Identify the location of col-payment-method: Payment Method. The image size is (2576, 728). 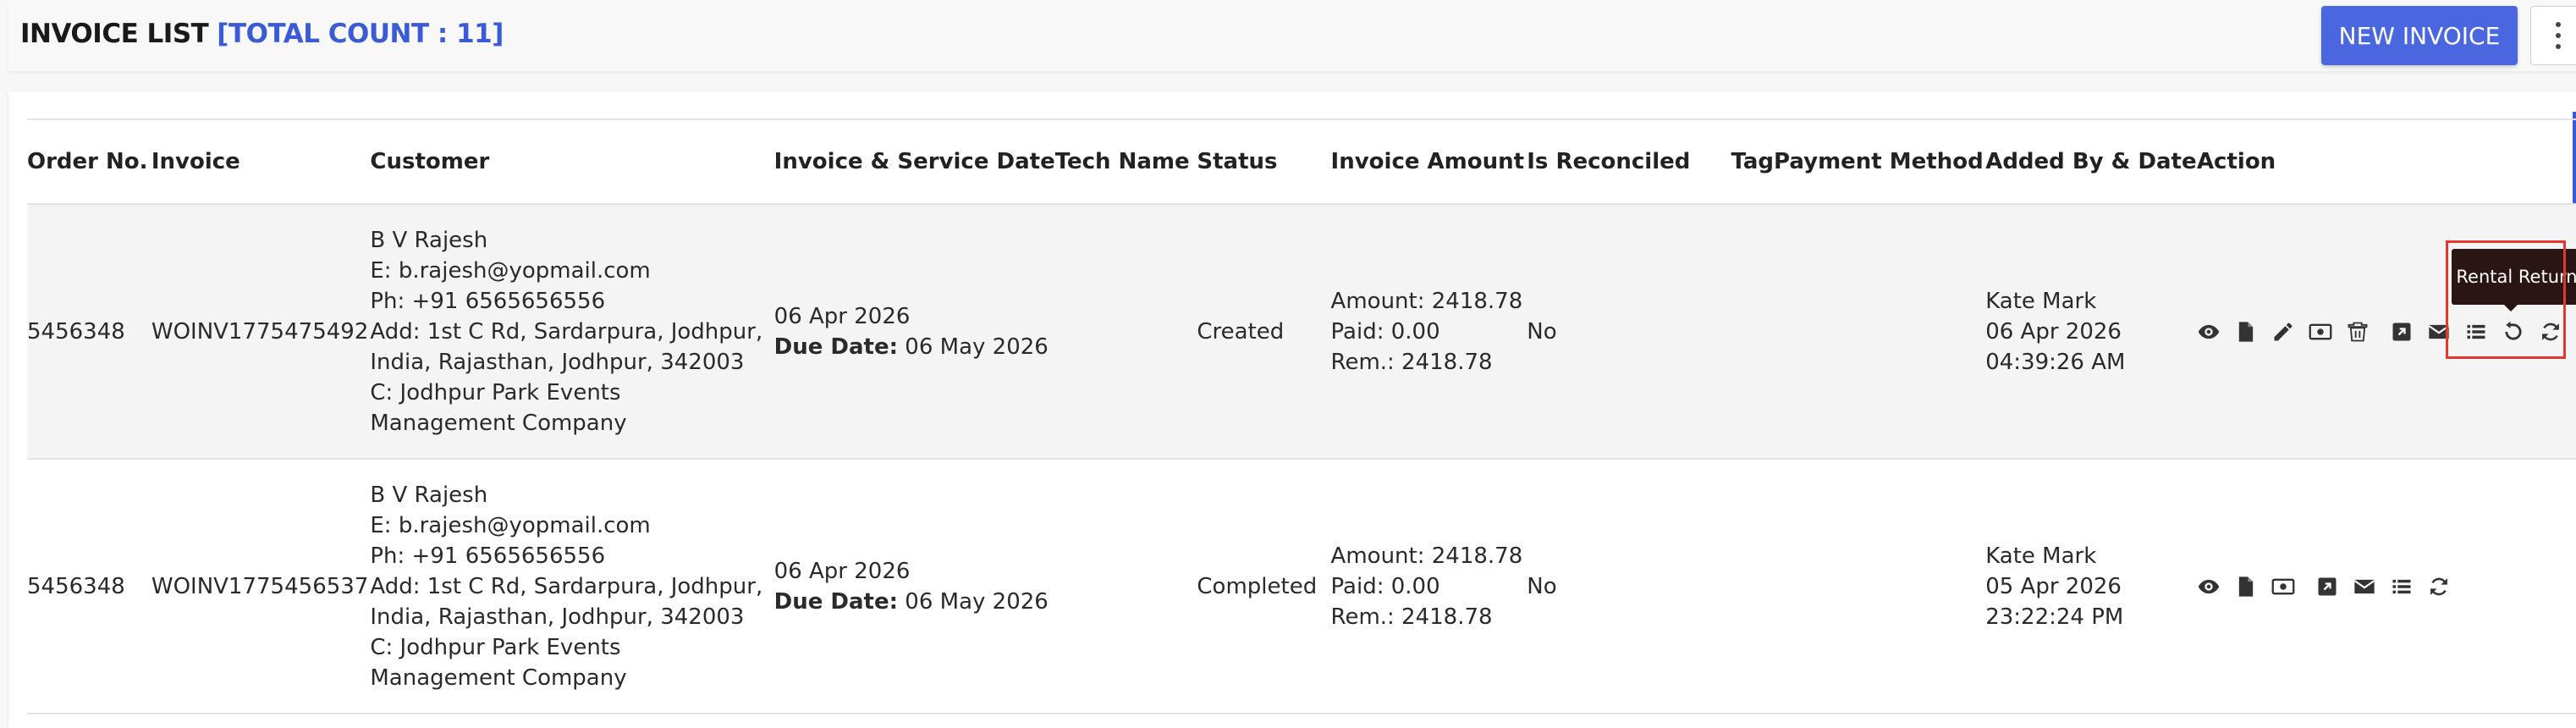
(1879, 161).